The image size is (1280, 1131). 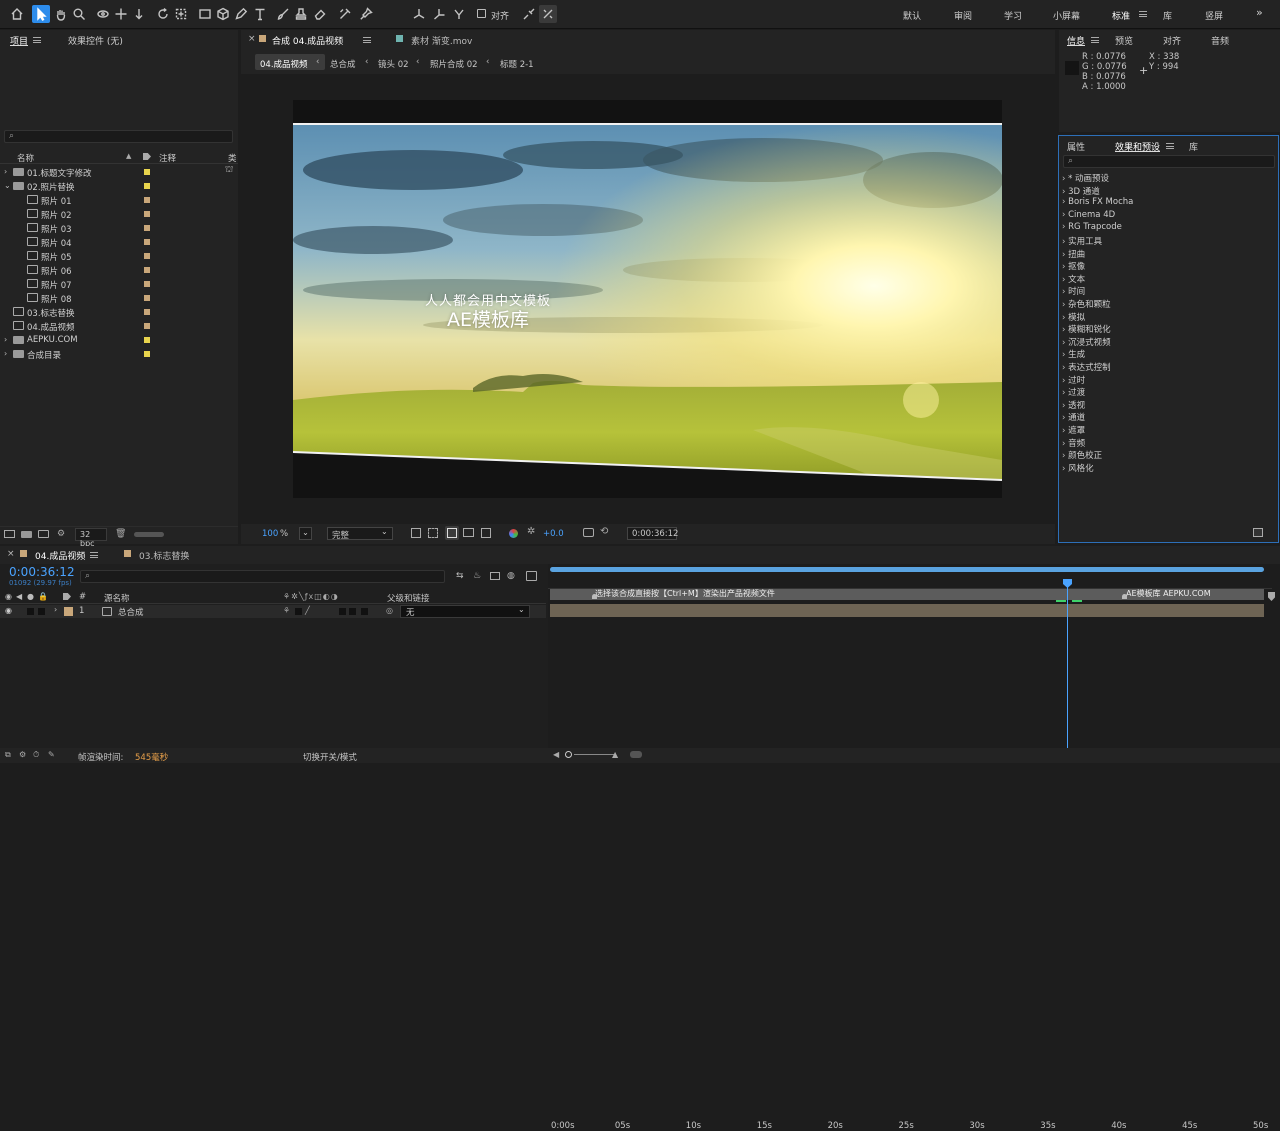 I want to click on comp-mini-flowchart-icon: ⇆, so click(x=460, y=576).